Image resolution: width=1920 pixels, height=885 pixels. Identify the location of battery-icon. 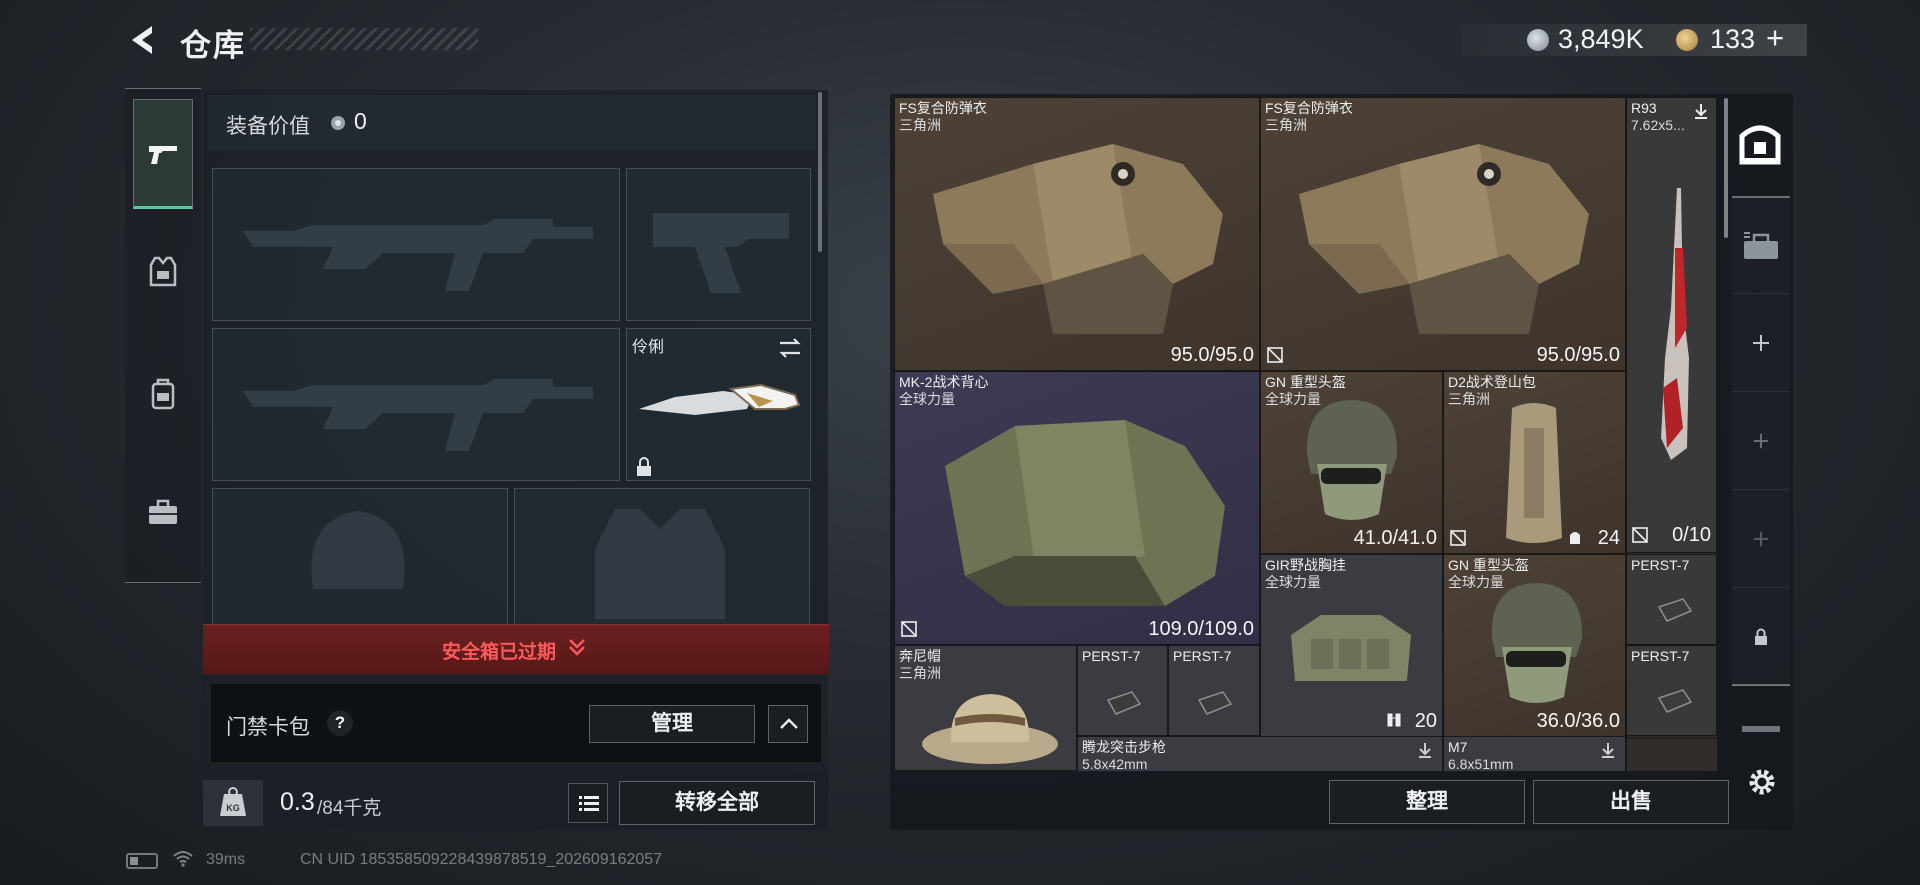
(142, 861).